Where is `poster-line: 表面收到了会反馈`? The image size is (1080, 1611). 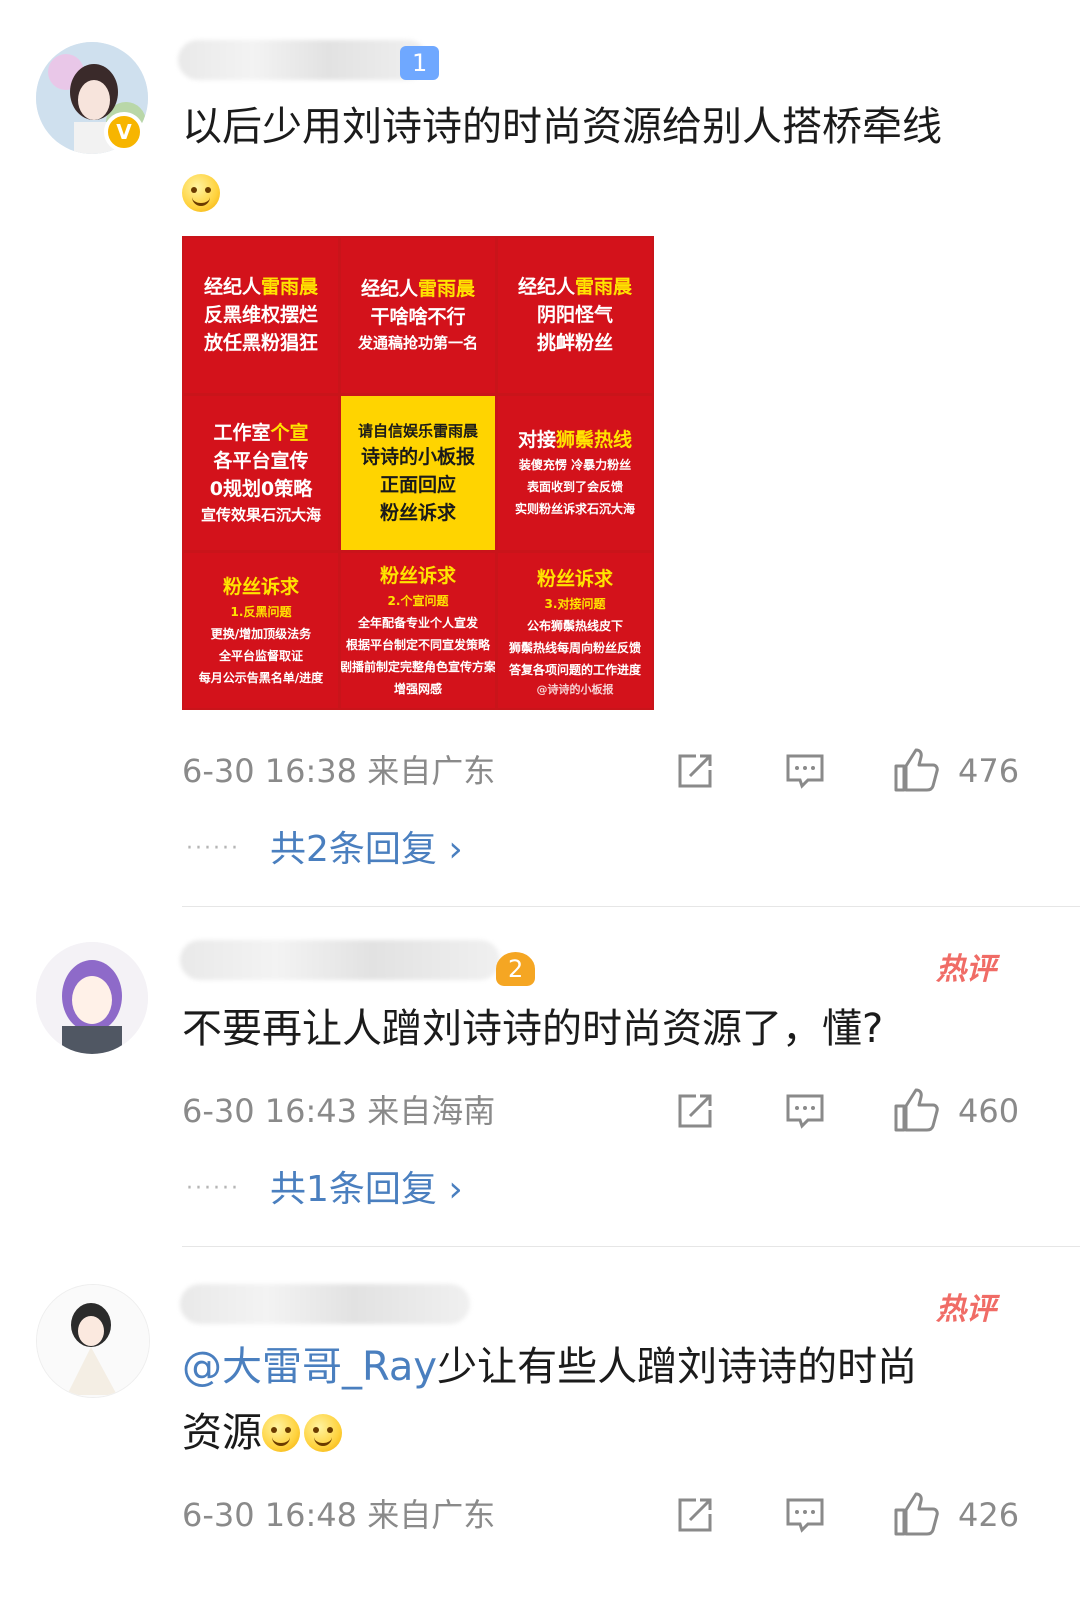 poster-line: 表面收到了会反馈 is located at coordinates (574, 486).